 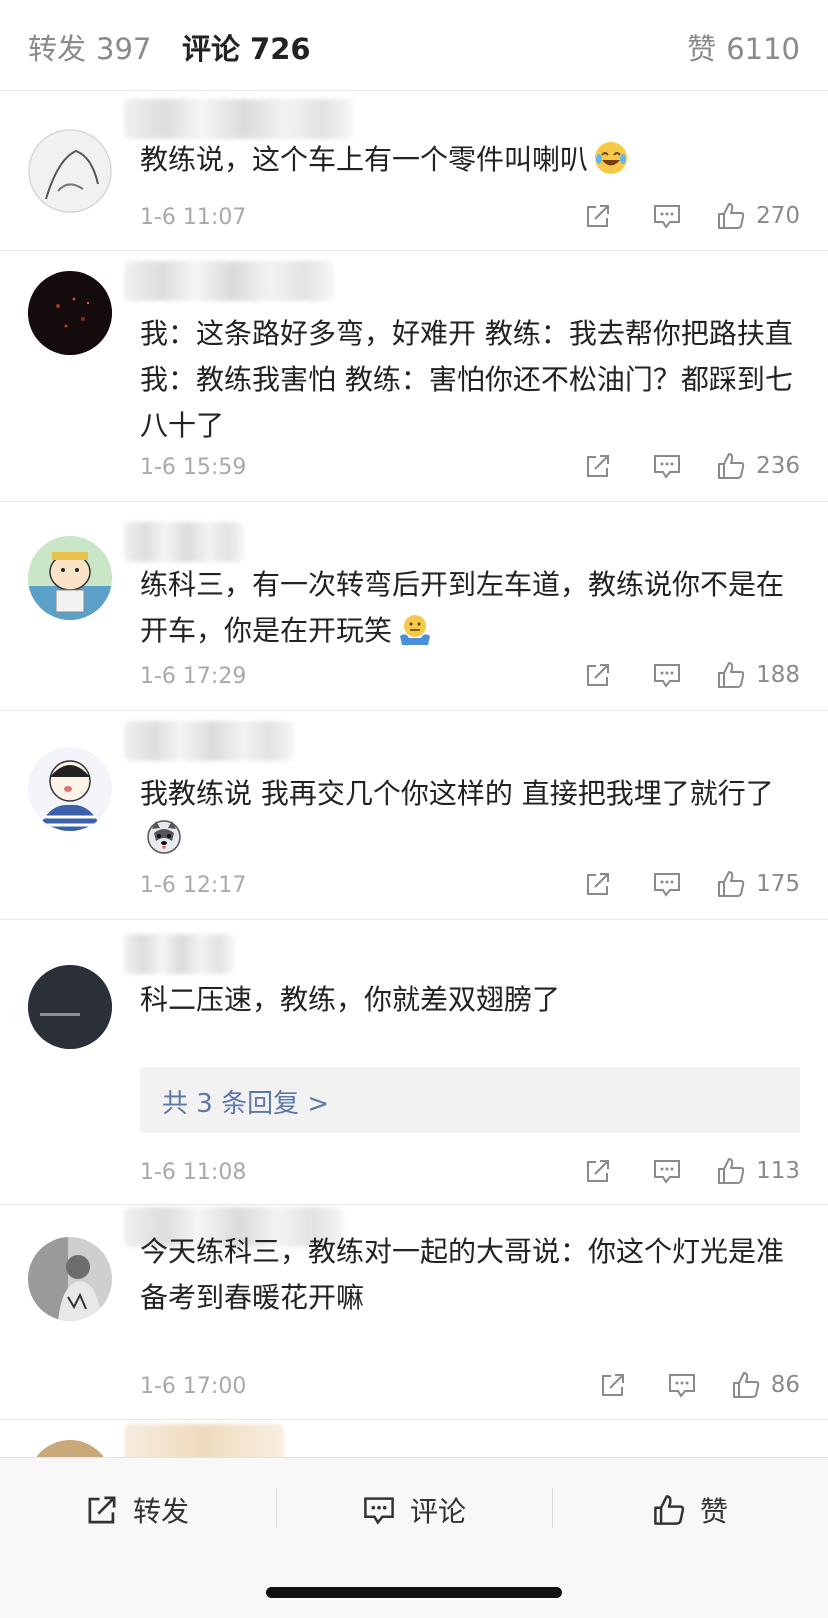 I want to click on like-button: 236, so click(x=758, y=466).